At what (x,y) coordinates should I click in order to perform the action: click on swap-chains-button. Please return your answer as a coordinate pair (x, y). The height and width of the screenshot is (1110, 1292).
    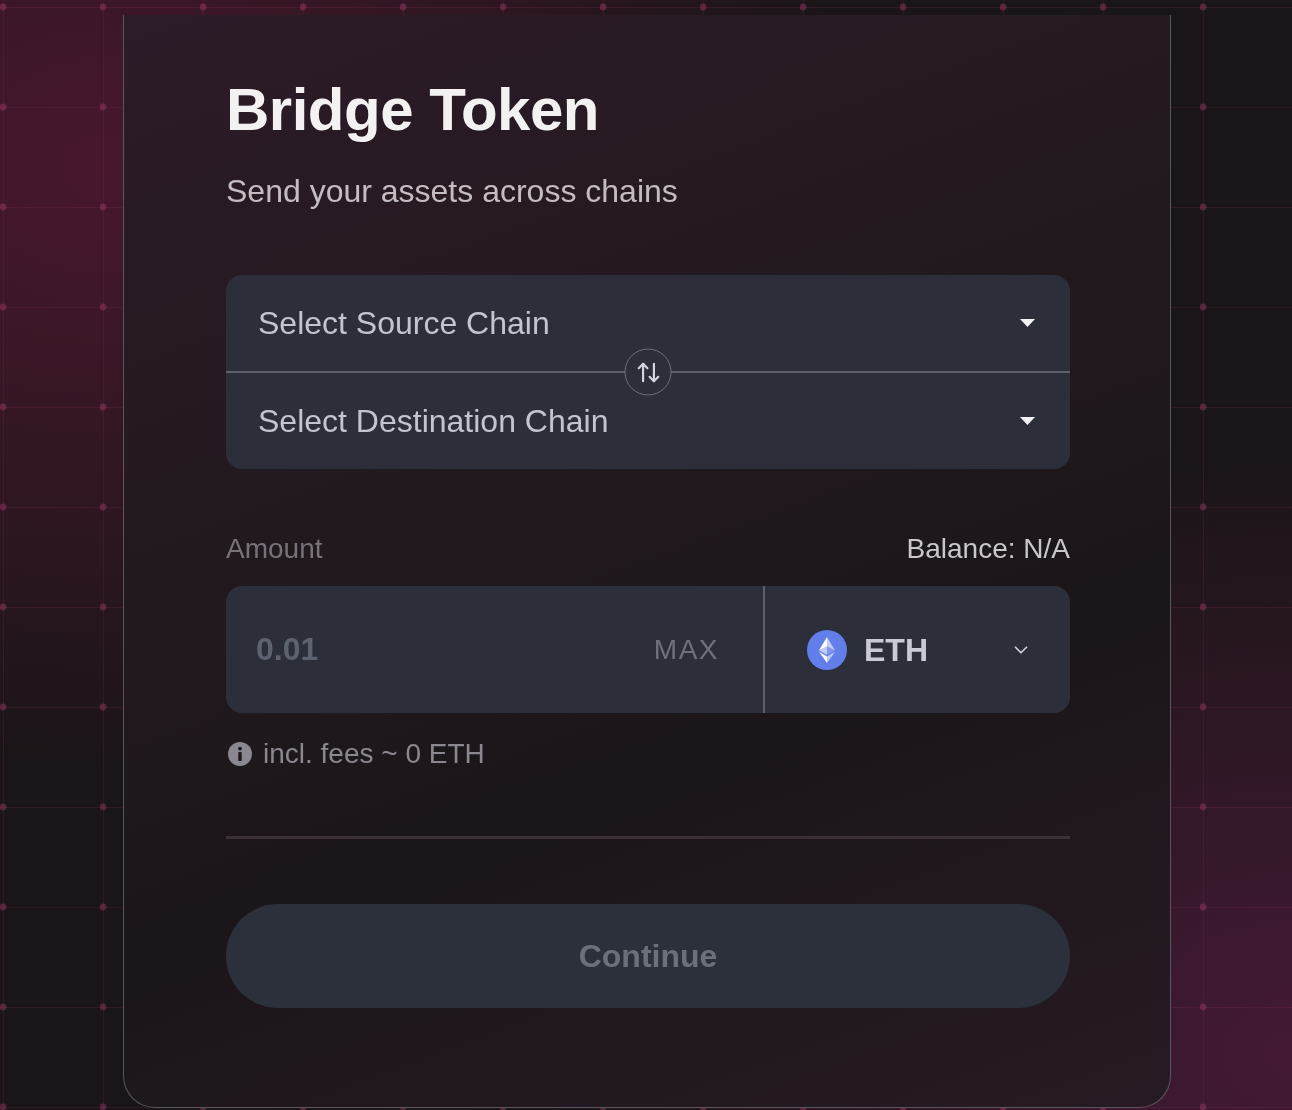
    Looking at the image, I should click on (648, 372).